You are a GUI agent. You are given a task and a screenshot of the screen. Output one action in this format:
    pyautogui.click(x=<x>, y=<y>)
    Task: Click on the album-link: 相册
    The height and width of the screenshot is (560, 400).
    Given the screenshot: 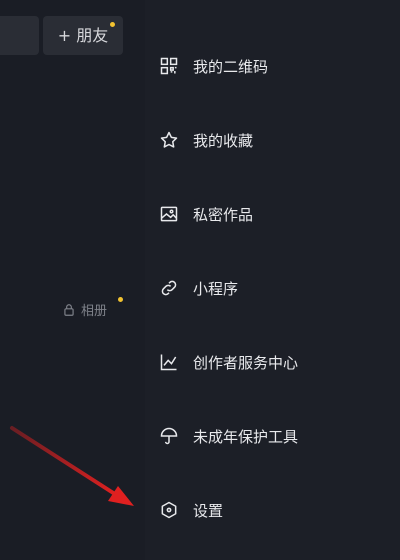 What is the action you would take?
    pyautogui.click(x=84, y=309)
    